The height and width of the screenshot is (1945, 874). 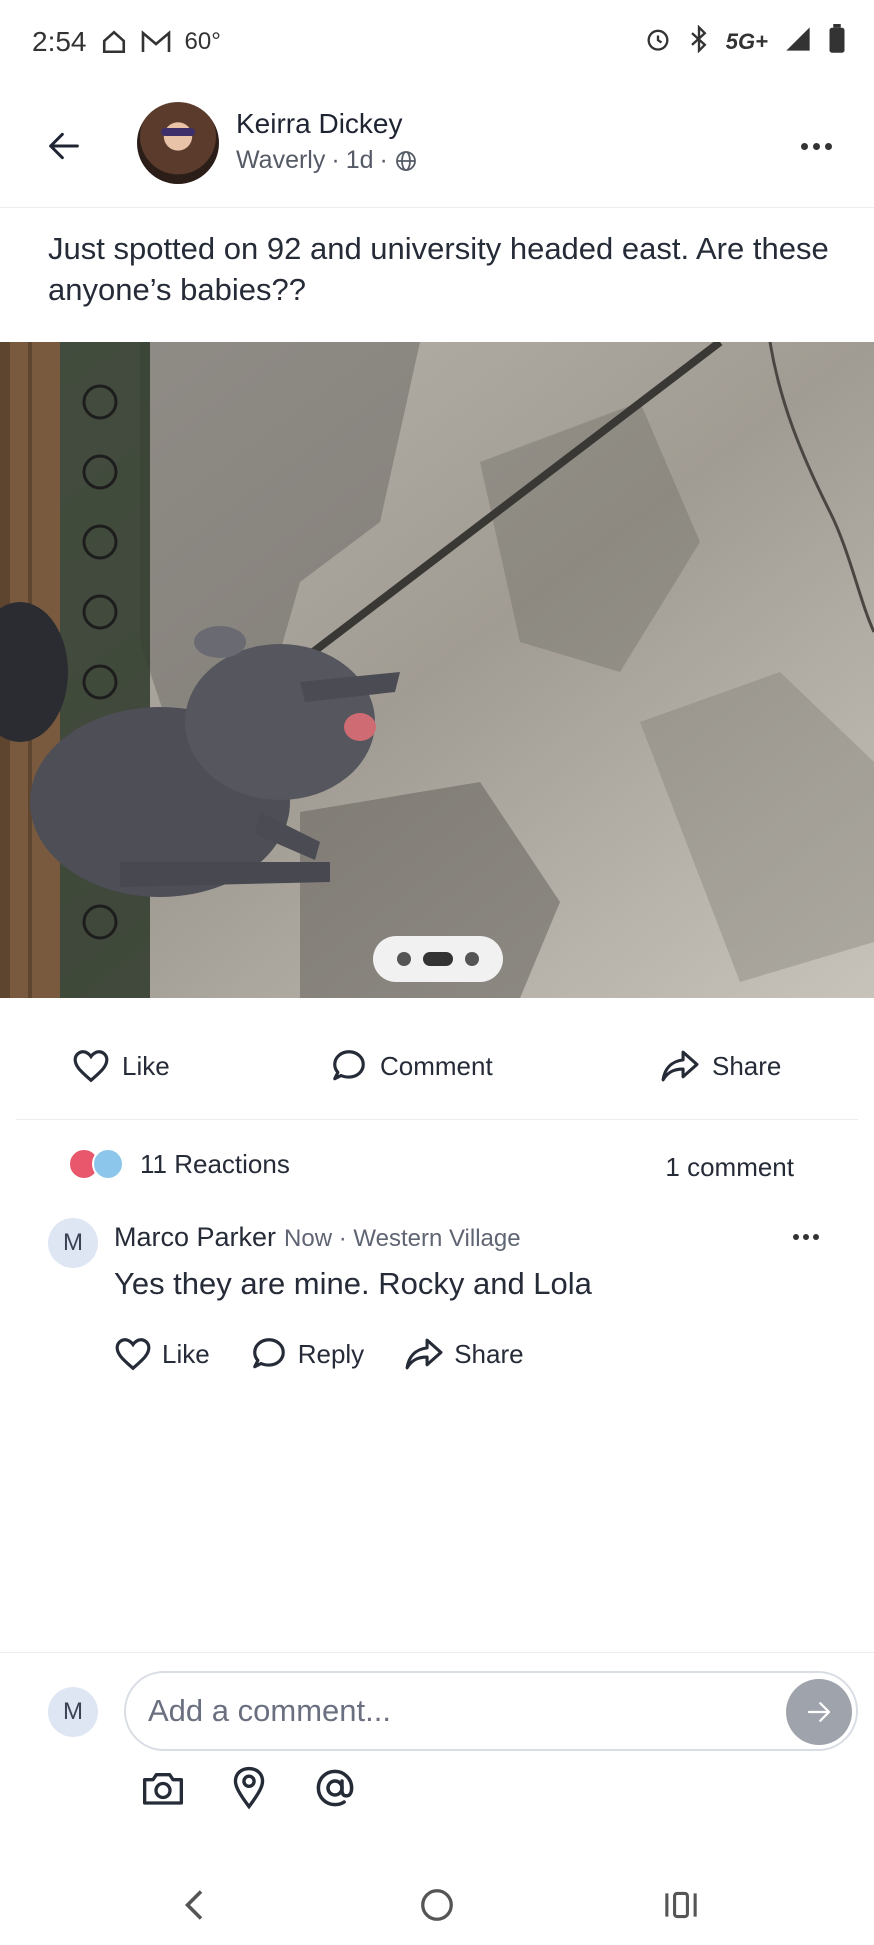 I want to click on gmail-icon, so click(x=156, y=42).